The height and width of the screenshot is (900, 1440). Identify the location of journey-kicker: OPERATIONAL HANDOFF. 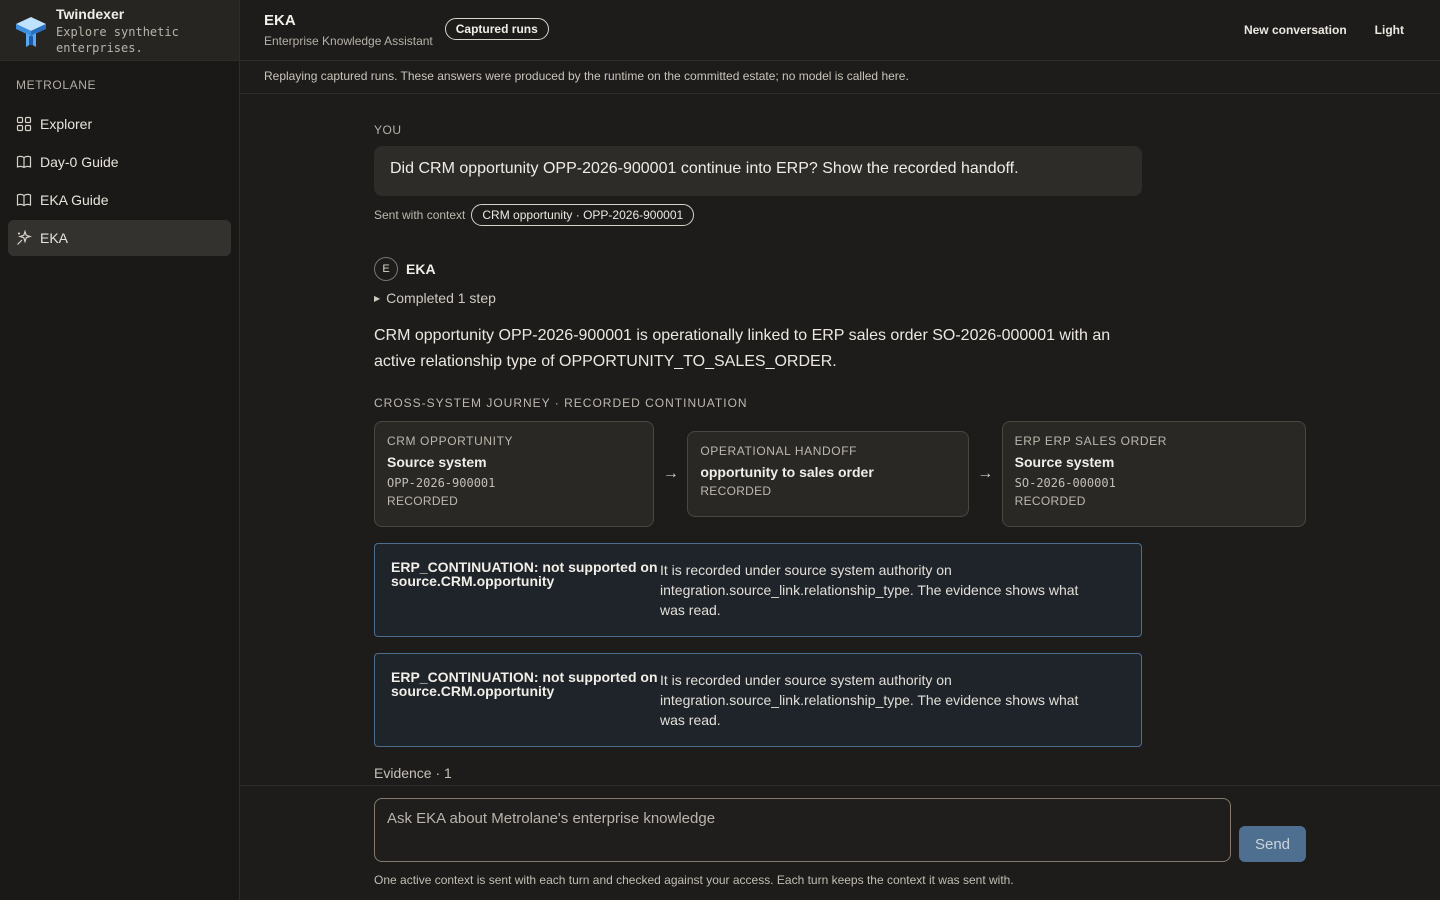
(779, 451).